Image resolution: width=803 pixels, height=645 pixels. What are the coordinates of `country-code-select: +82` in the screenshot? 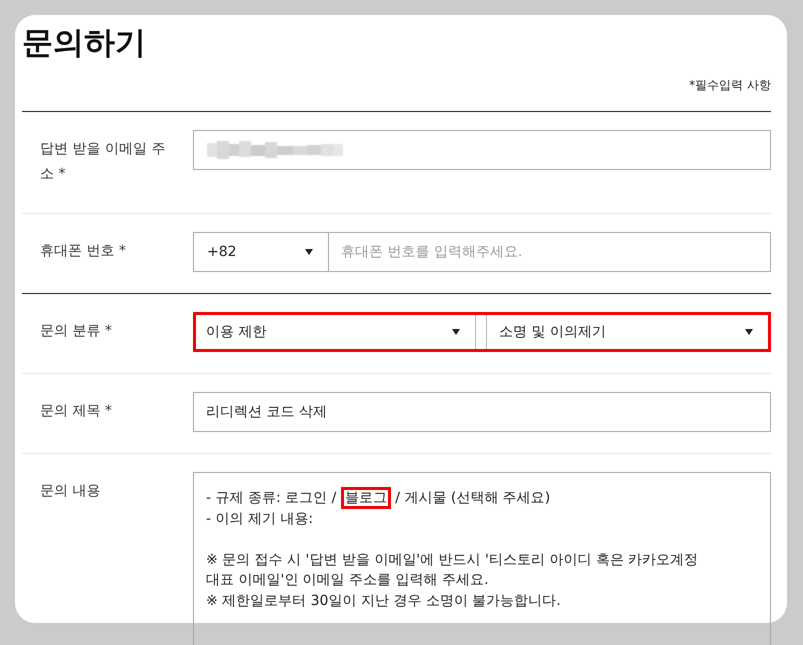 It's located at (261, 252).